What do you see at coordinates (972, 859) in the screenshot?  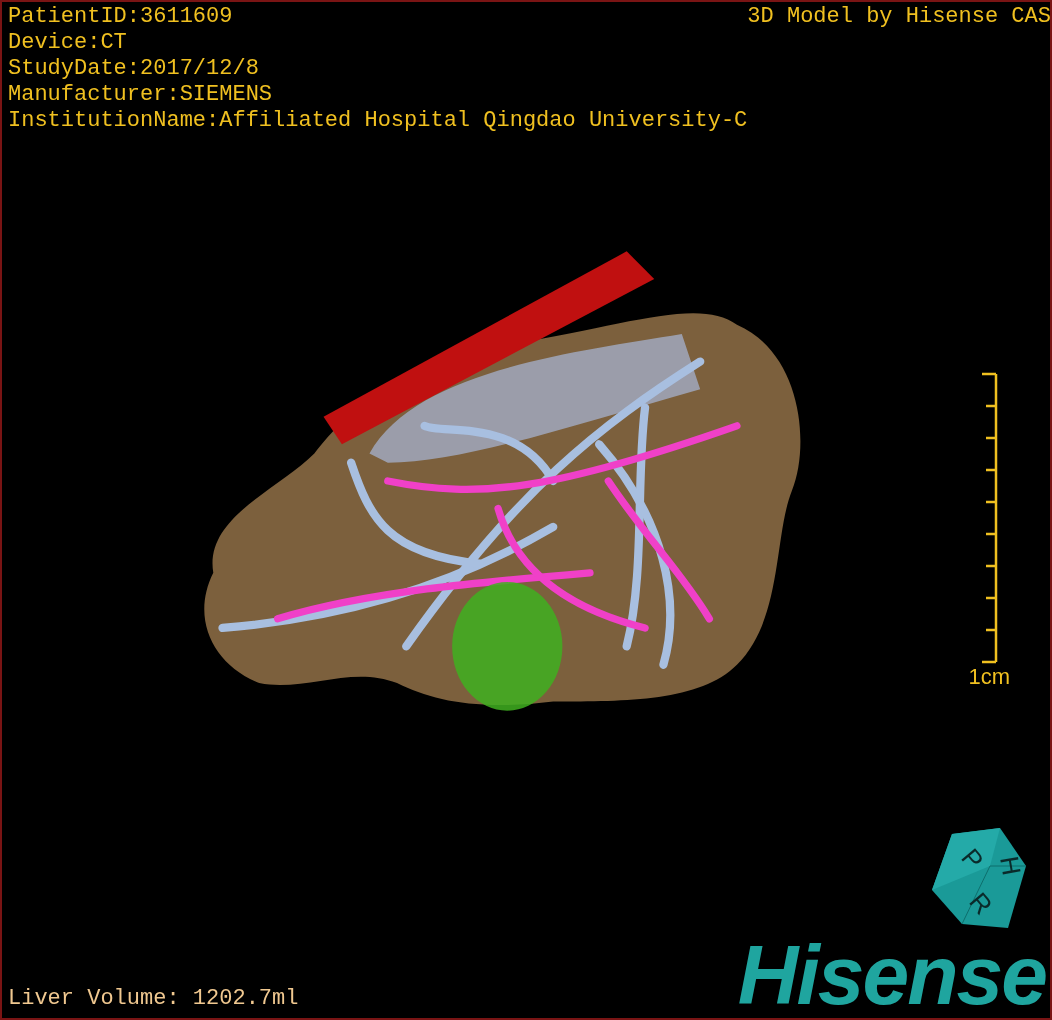 I see `cube-label: P` at bounding box center [972, 859].